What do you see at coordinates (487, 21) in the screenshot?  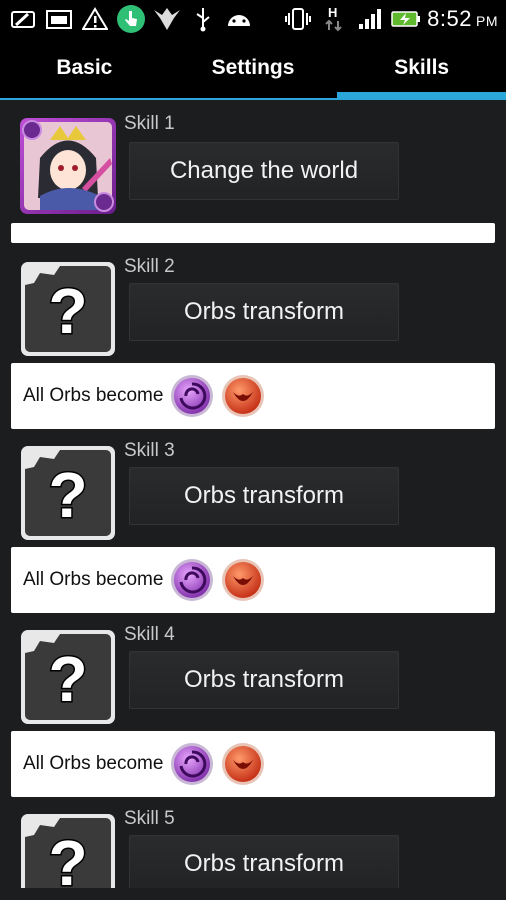 I see `clock-ampm: PM` at bounding box center [487, 21].